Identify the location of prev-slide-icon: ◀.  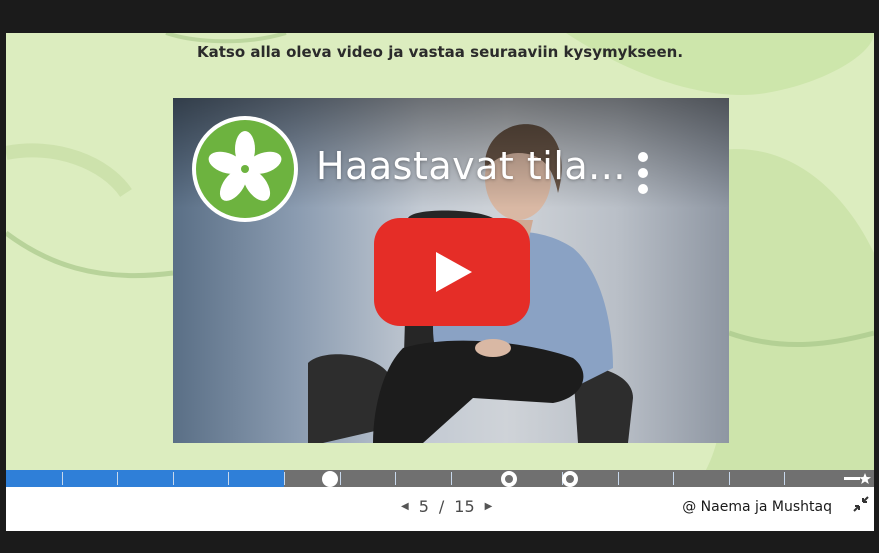
(405, 506).